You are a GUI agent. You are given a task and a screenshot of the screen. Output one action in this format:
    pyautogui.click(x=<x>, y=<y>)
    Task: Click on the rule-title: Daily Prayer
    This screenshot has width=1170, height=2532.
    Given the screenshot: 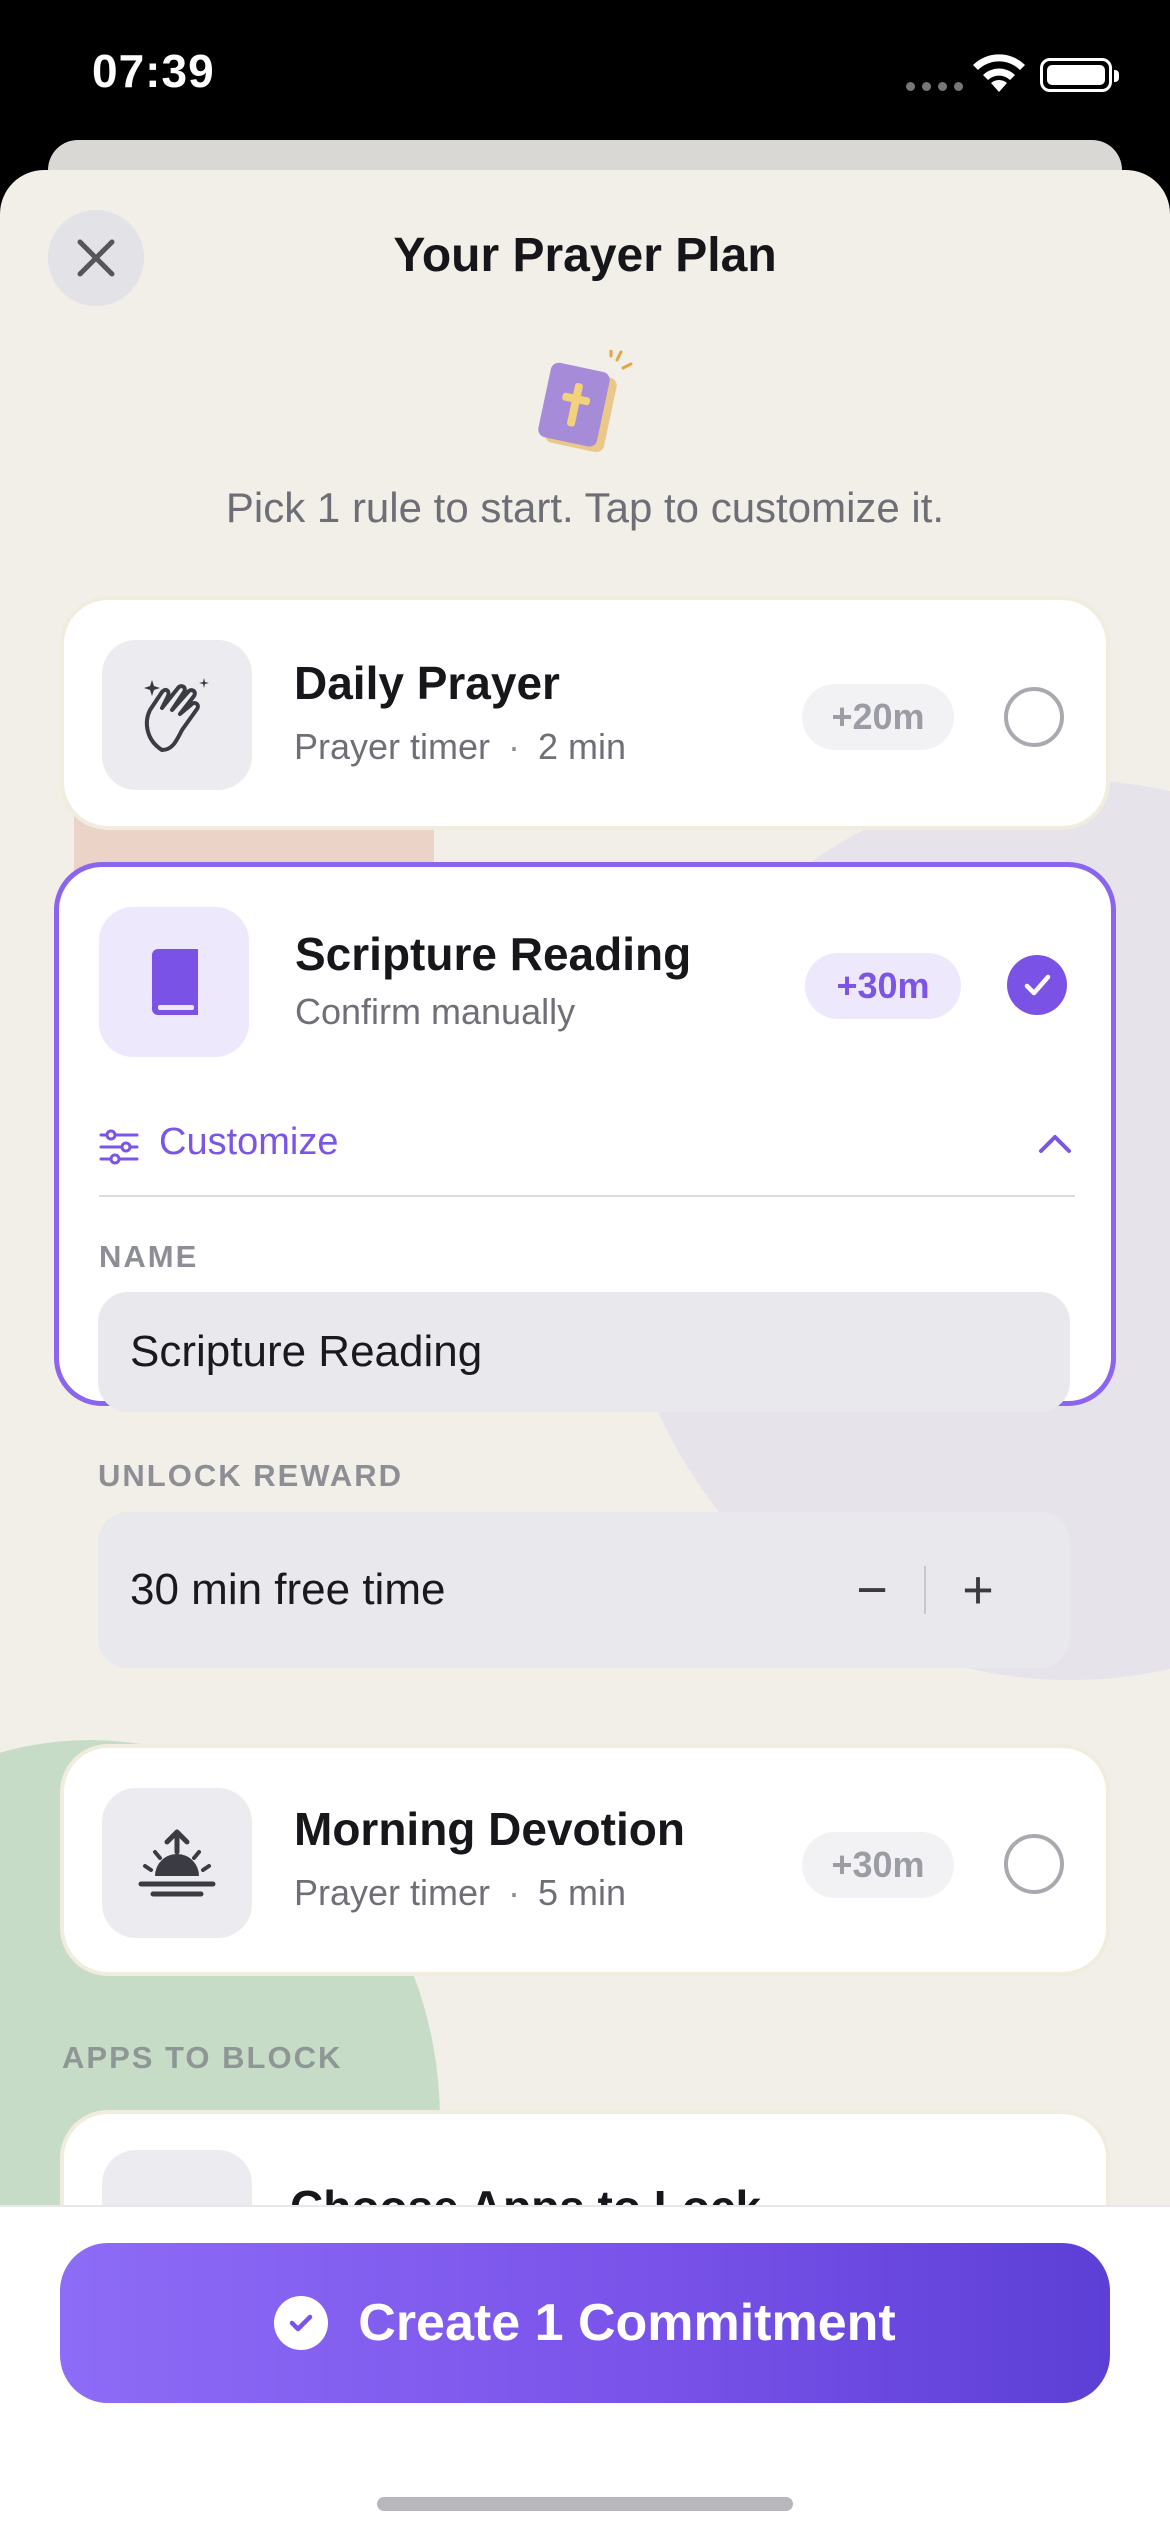 What is the action you would take?
    pyautogui.click(x=427, y=683)
    